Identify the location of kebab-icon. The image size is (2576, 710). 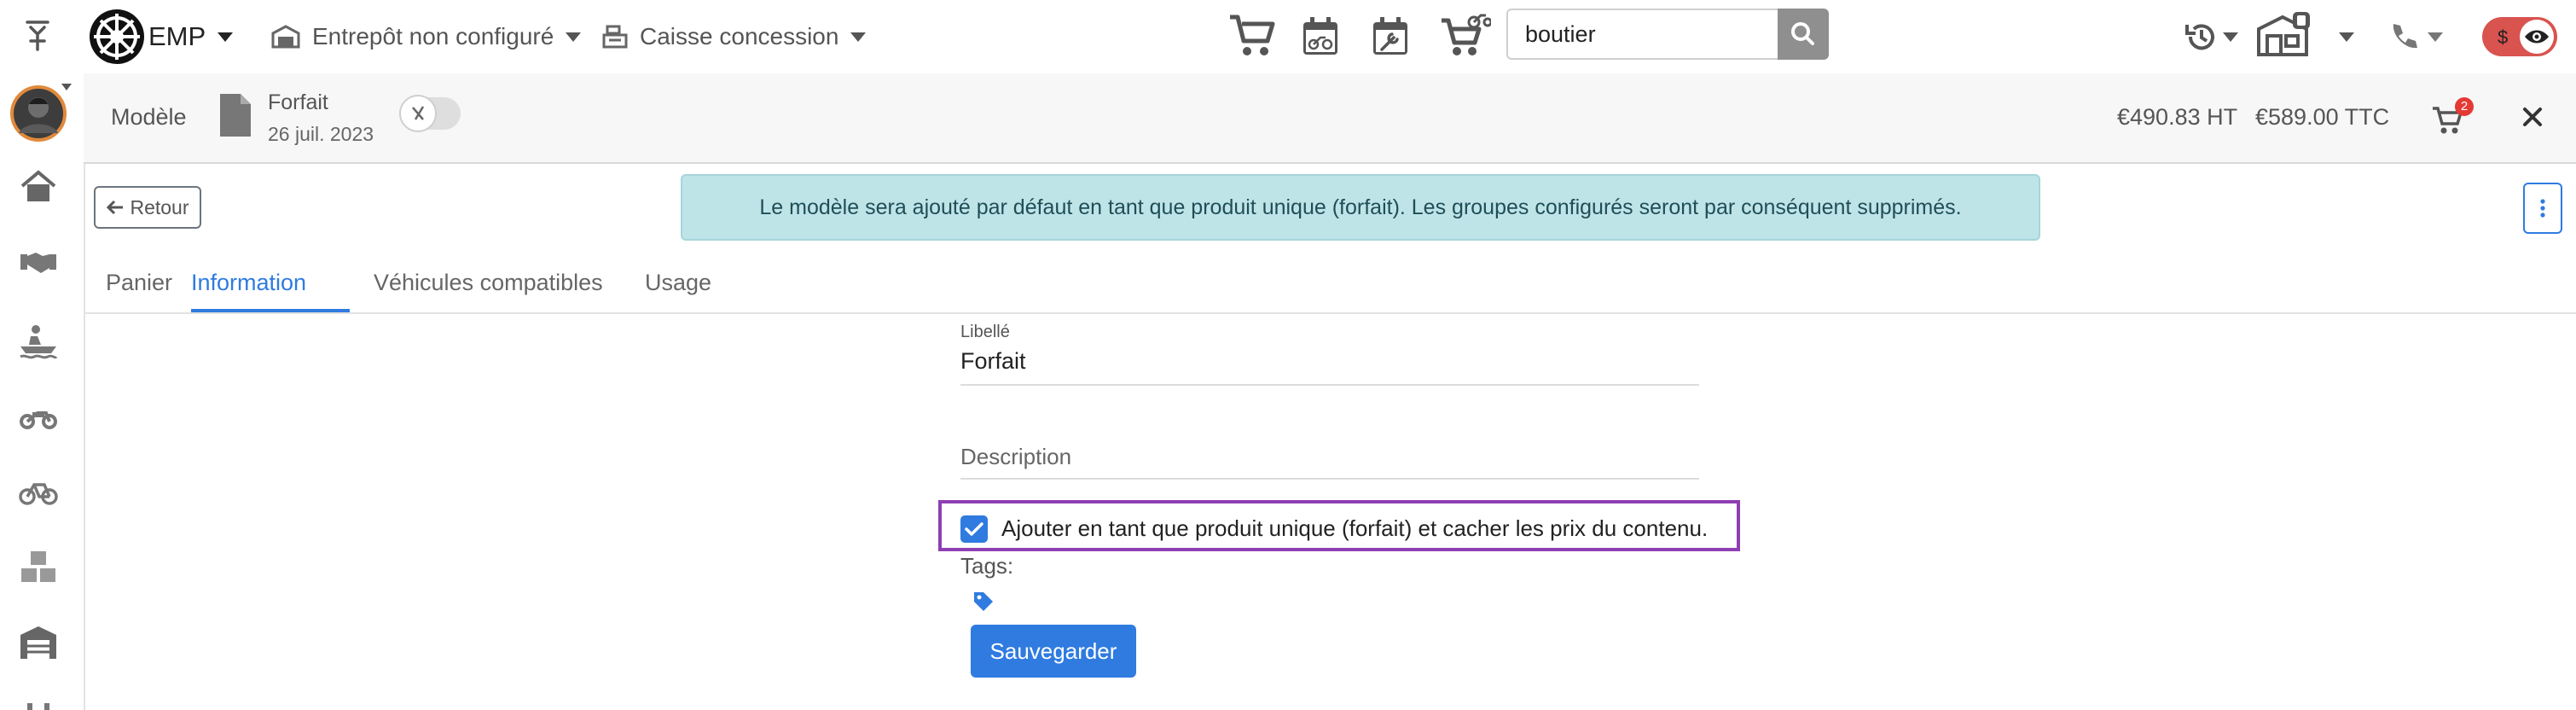
(2542, 208).